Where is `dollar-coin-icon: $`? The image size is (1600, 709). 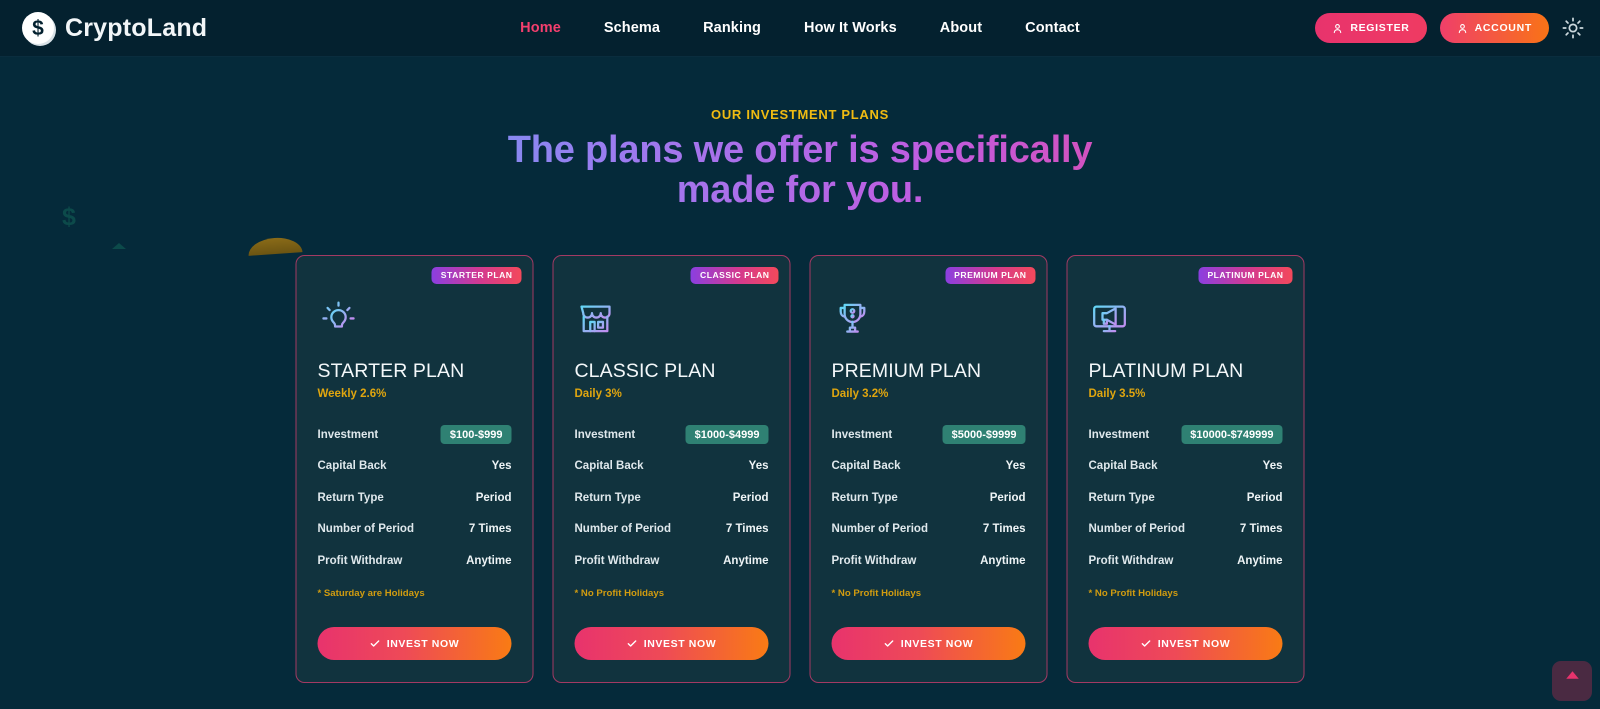
dollar-coin-icon: $ is located at coordinates (38, 28).